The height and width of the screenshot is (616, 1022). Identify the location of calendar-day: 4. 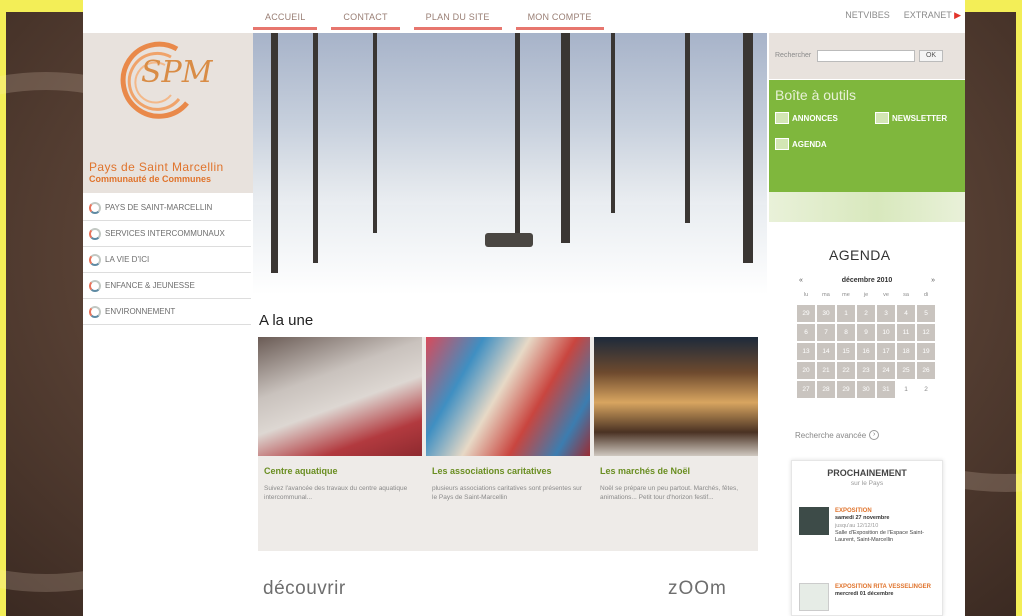
(906, 313).